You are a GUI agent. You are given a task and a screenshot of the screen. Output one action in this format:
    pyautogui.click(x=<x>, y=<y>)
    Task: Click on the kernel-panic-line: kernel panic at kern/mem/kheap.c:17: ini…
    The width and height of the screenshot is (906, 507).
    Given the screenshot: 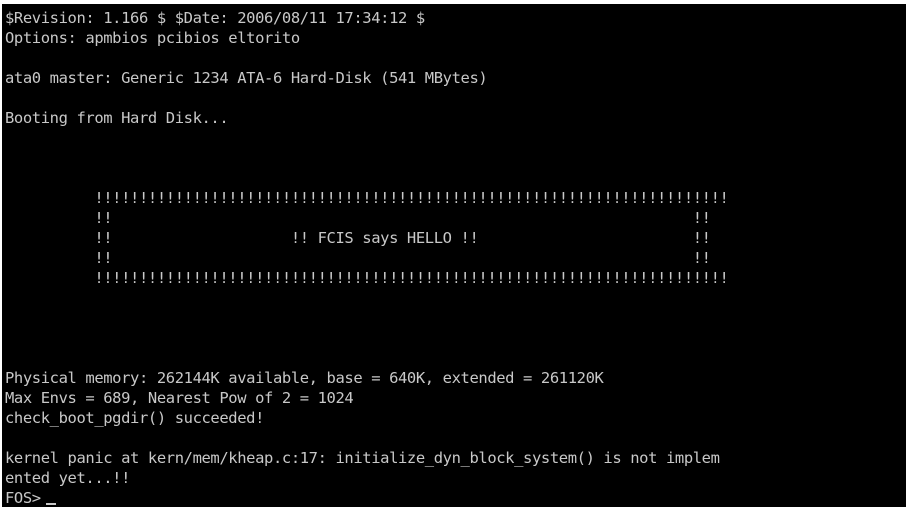 What is the action you would take?
    pyautogui.click(x=362, y=458)
    